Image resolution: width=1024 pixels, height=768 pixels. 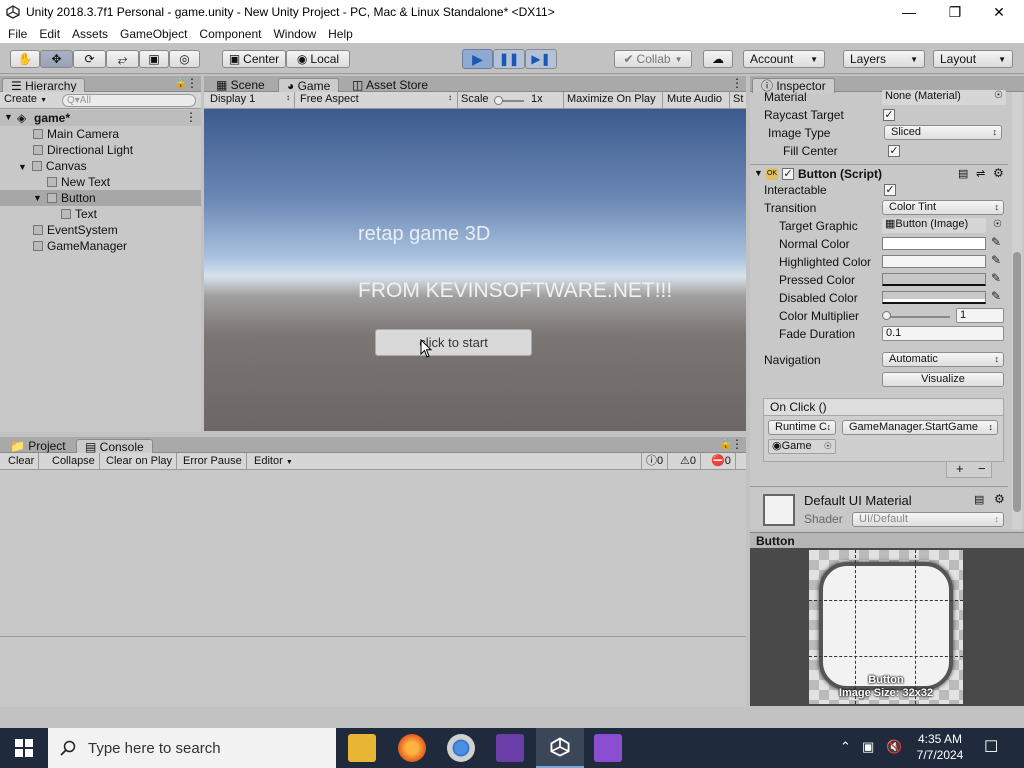 What do you see at coordinates (49, 34) in the screenshot?
I see `menu-edit: Edit` at bounding box center [49, 34].